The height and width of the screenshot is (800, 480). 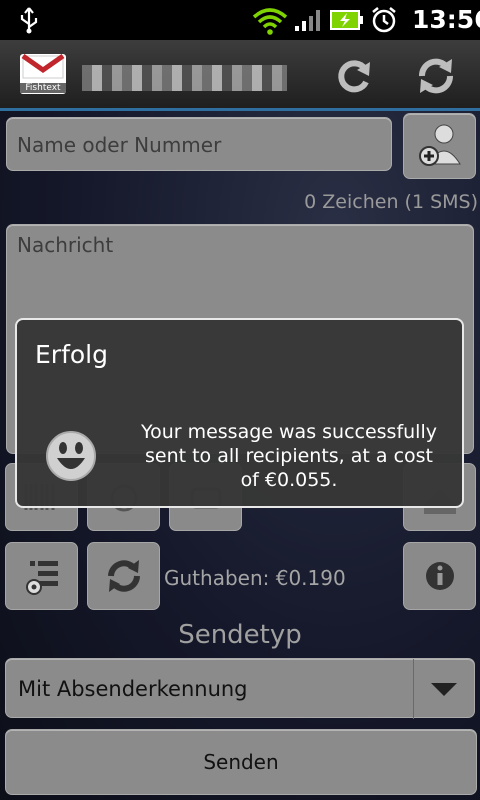 I want to click on character-count: 0 Zeichen (1 SMS), so click(x=391, y=202).